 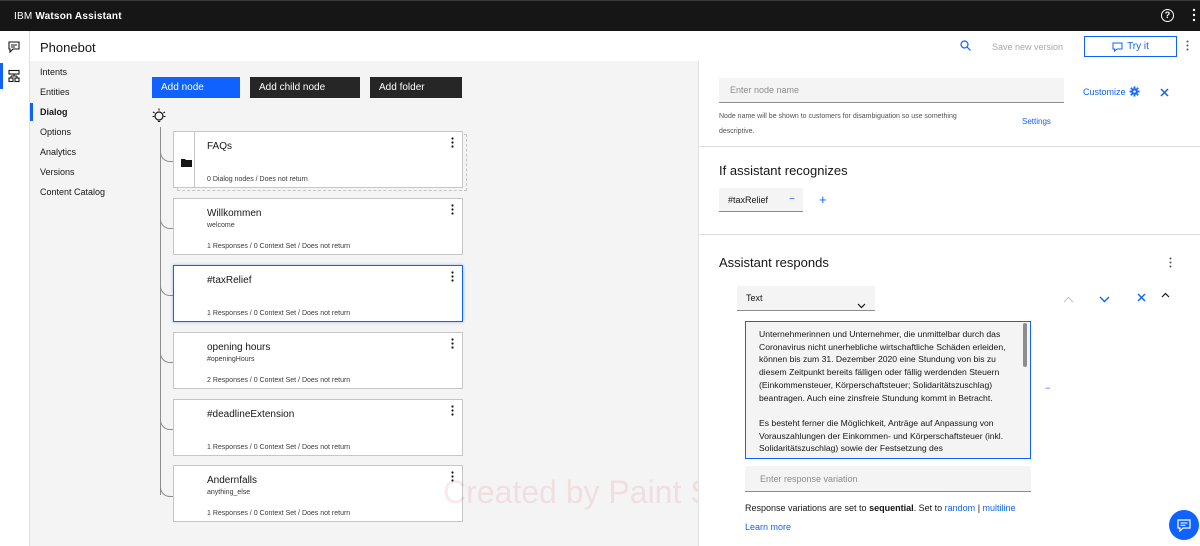 I want to click on folder-divider, so click(x=194, y=159).